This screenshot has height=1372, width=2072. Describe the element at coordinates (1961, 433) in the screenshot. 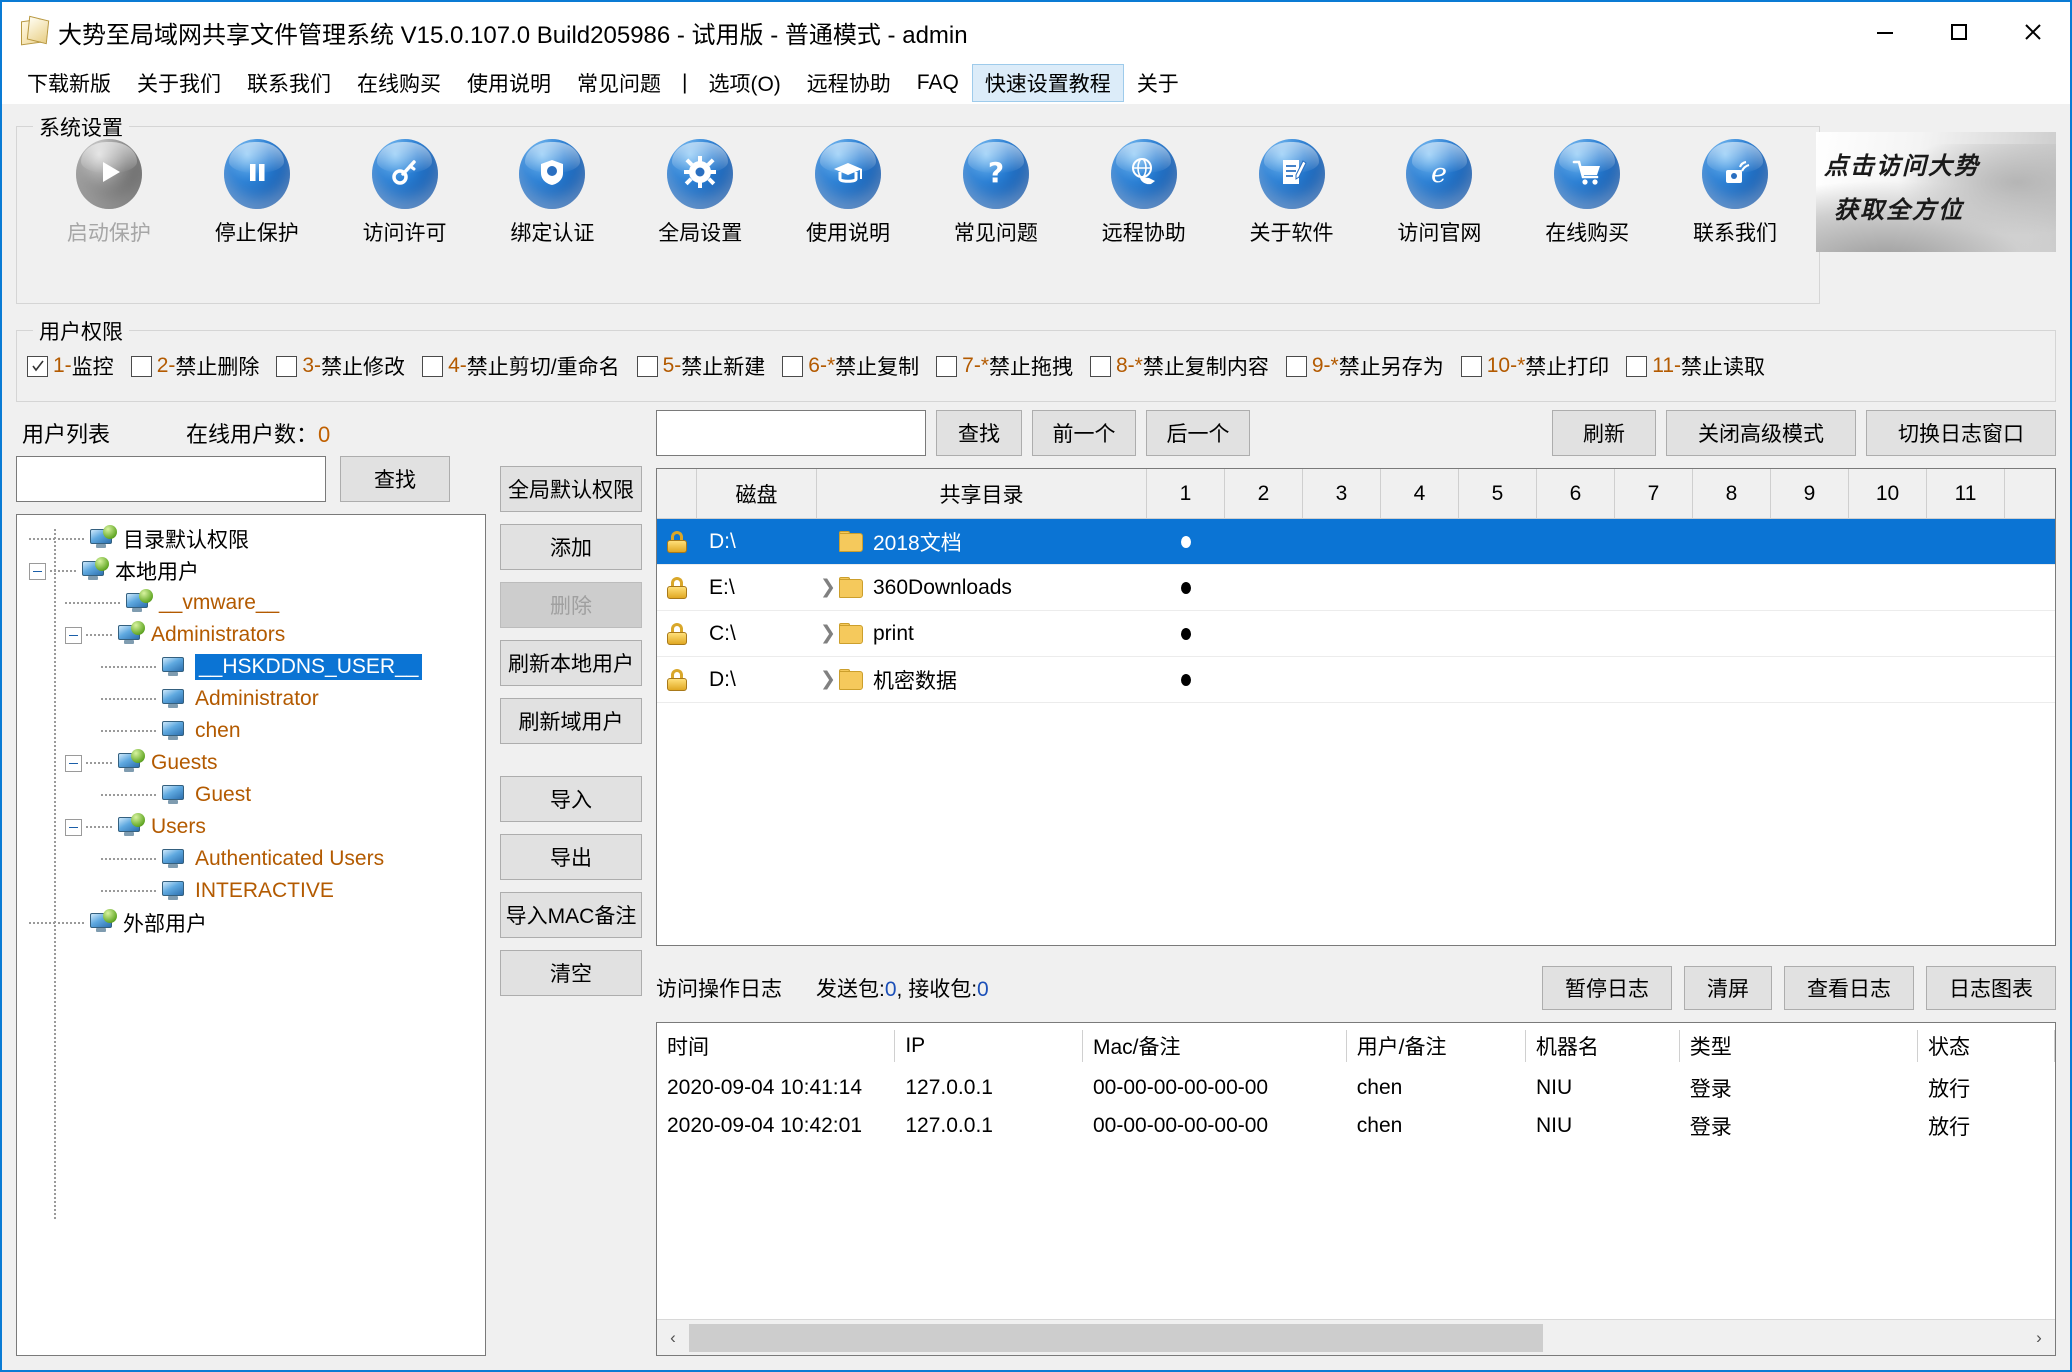

I see `switch-log-window-button: 切换日志窗口` at that location.